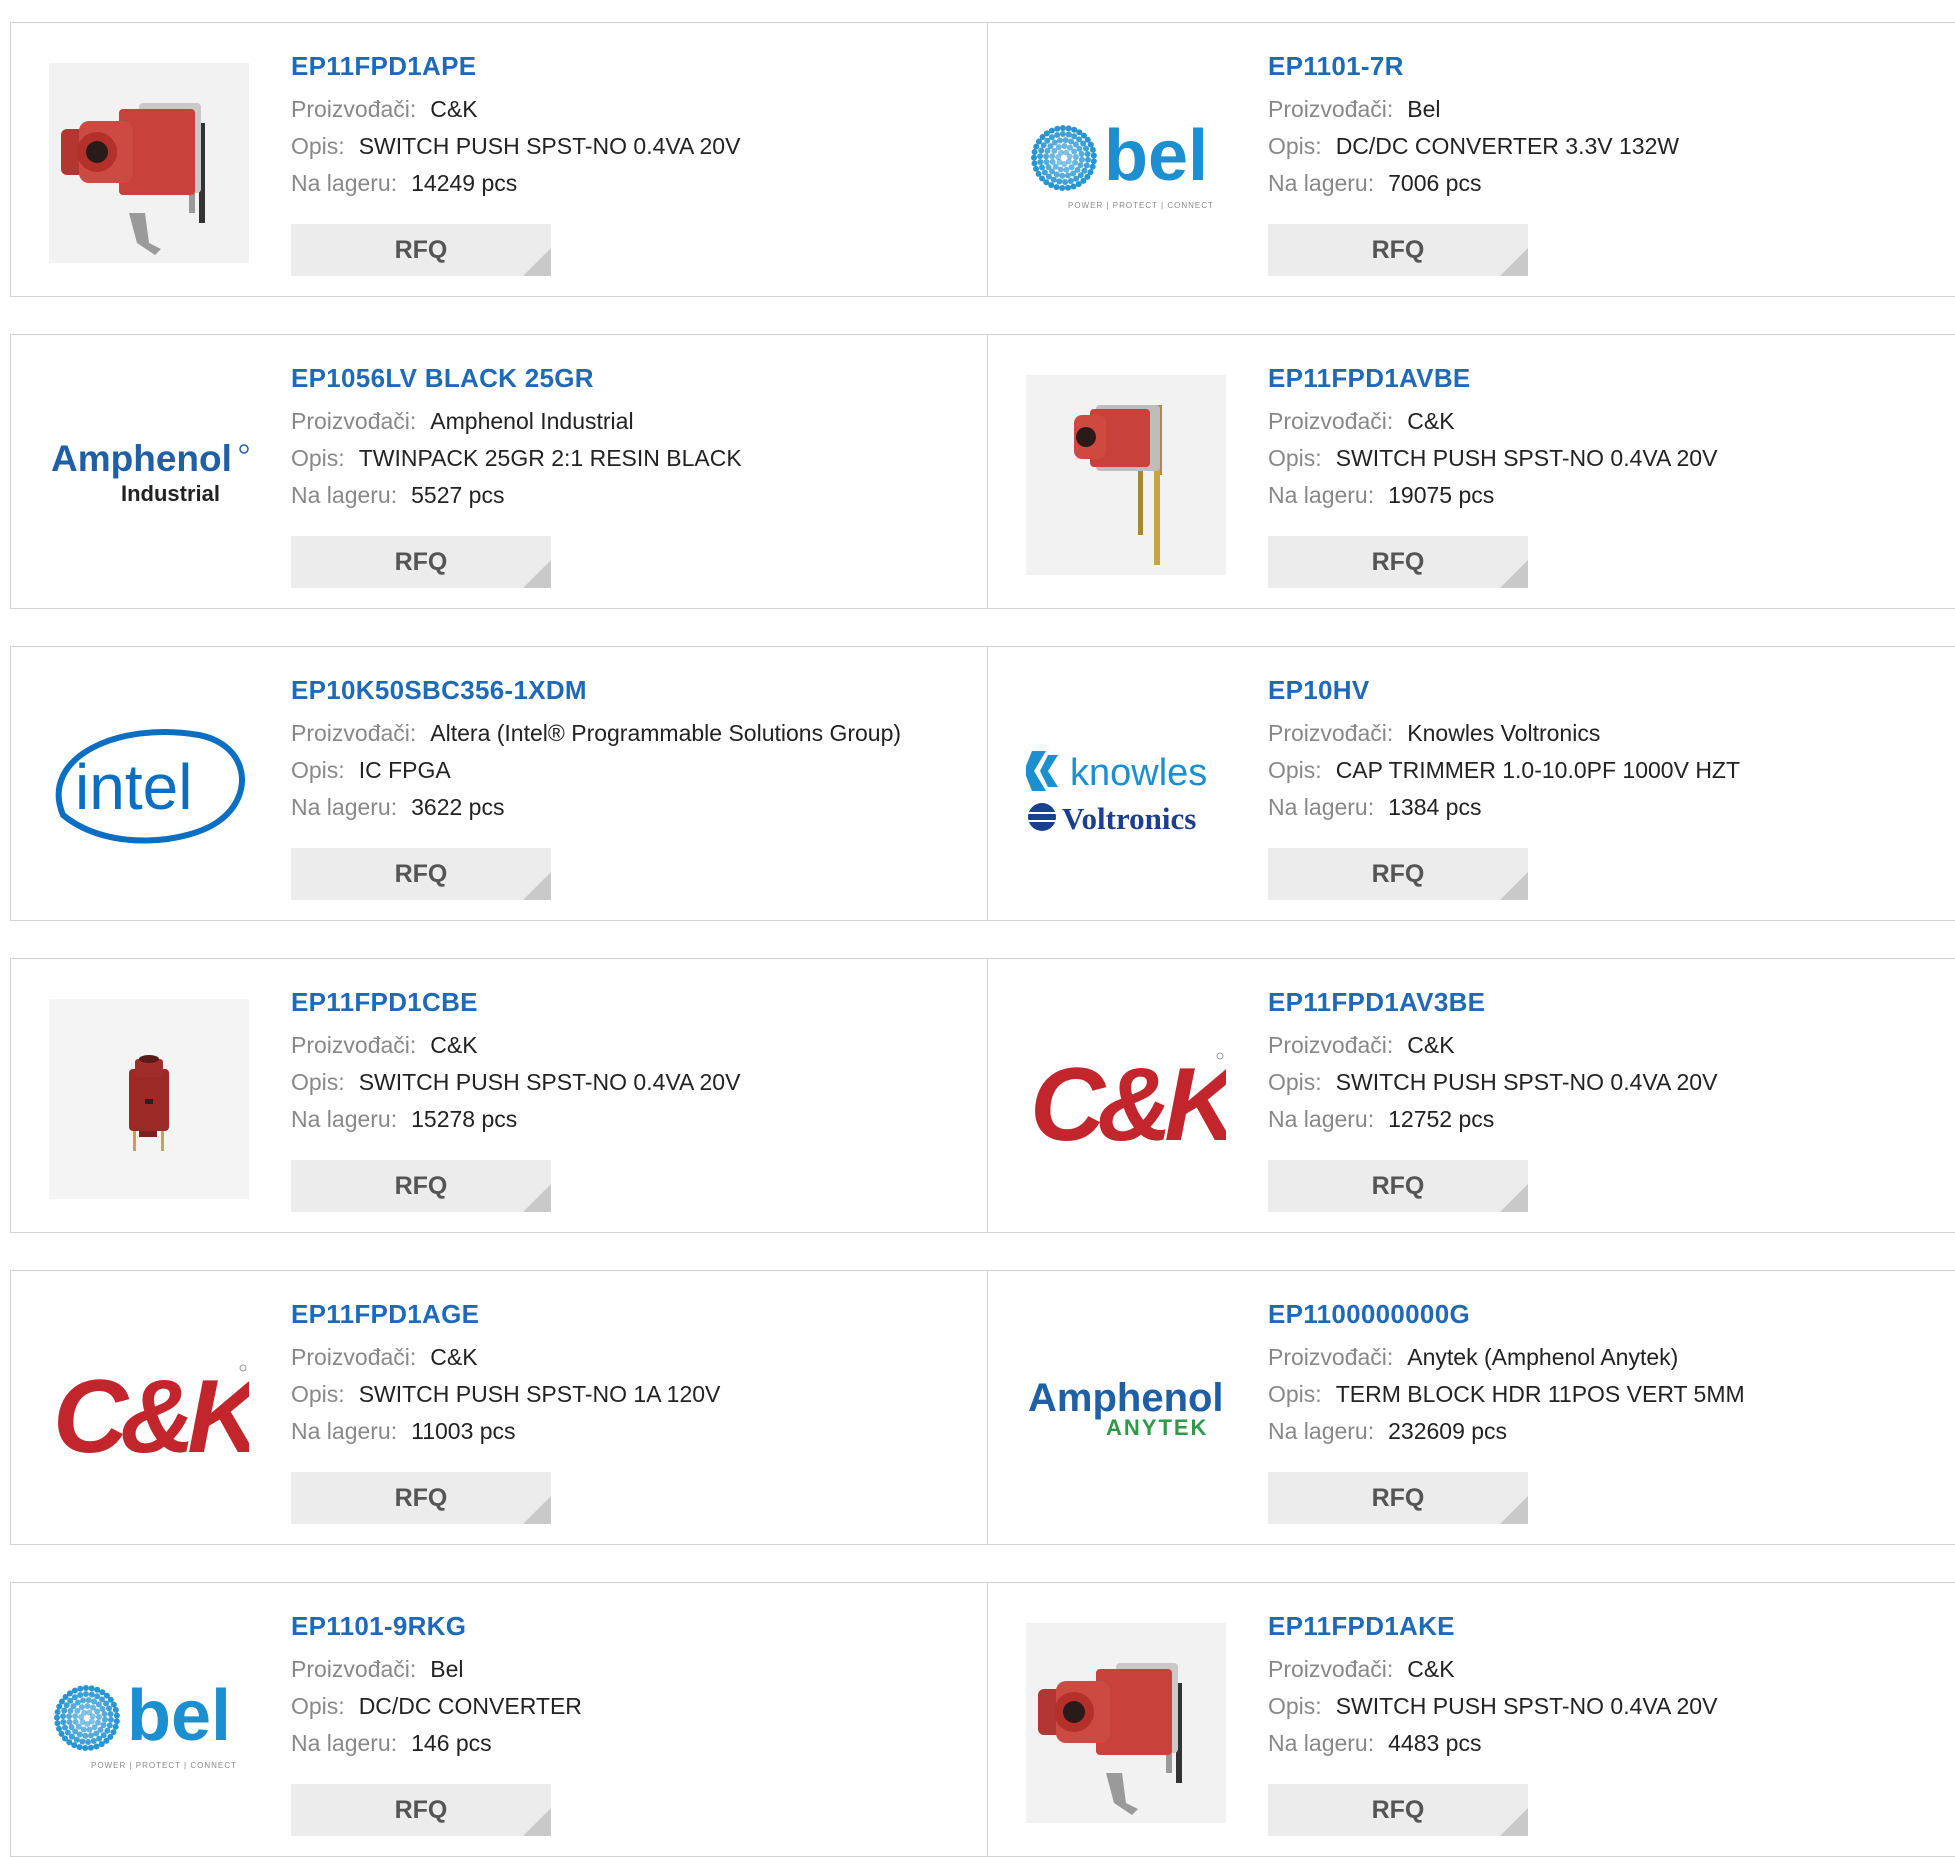  I want to click on product-thumbnail: knowles Voltronics, so click(1126, 787).